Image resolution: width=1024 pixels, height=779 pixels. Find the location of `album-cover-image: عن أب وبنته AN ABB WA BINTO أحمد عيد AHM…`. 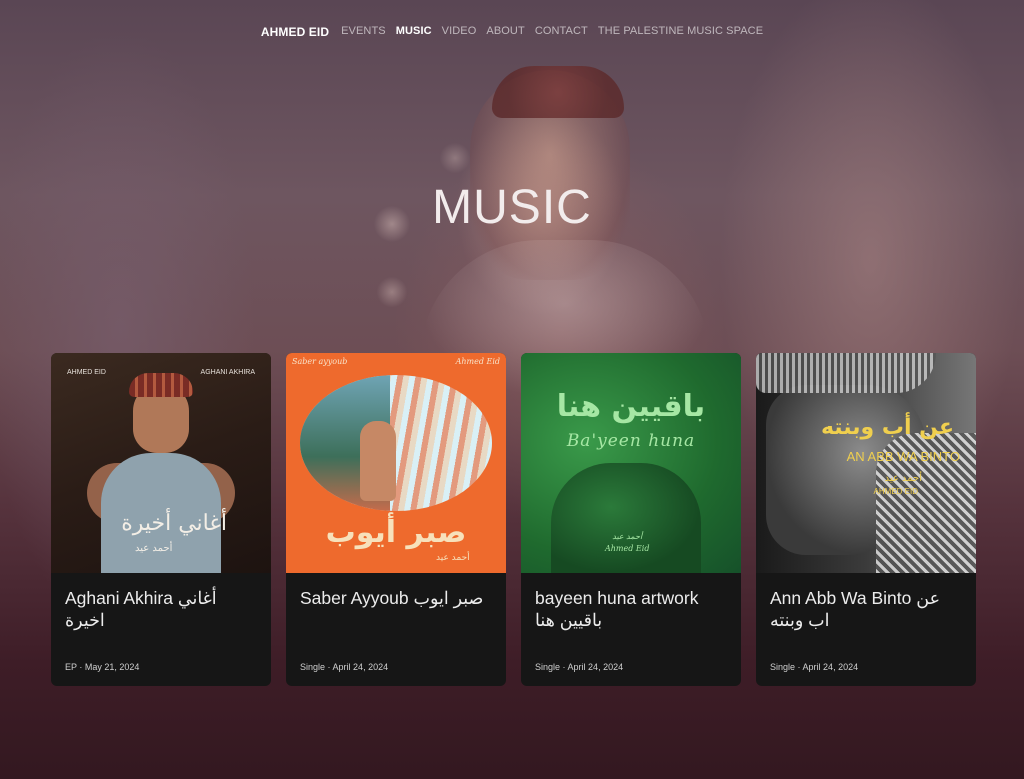

album-cover-image: عن أب وبنته AN ABB WA BINTO أحمد عيد AHM… is located at coordinates (866, 463).